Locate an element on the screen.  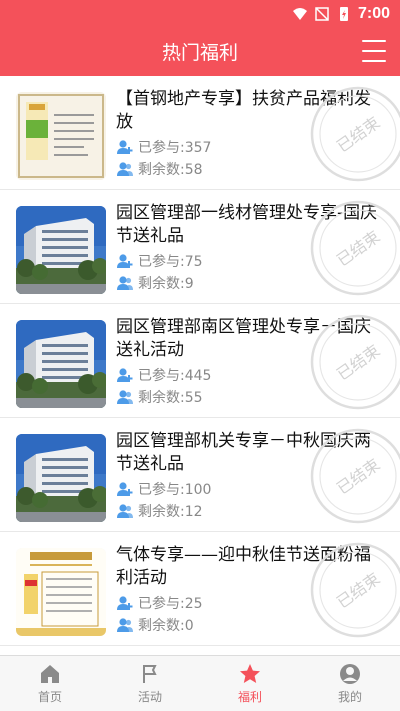
status-time: 7:00 is located at coordinates (373, 13).